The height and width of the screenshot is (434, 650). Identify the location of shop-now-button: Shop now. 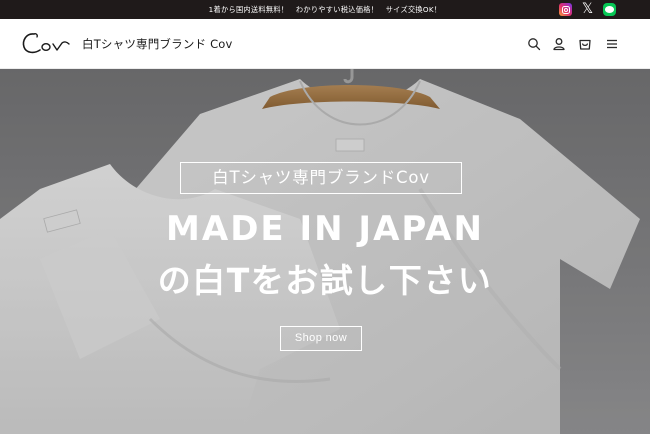
(321, 338).